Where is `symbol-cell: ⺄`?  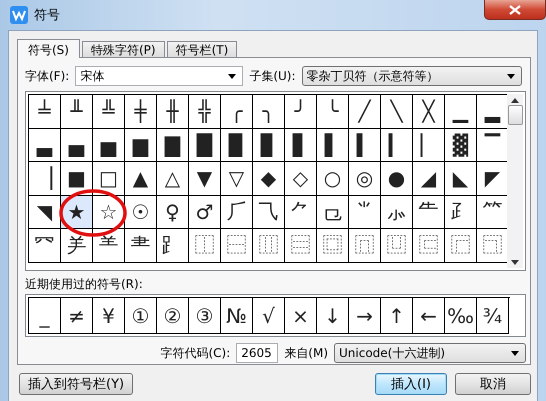
symbol-cell: ⺄ is located at coordinates (269, 212).